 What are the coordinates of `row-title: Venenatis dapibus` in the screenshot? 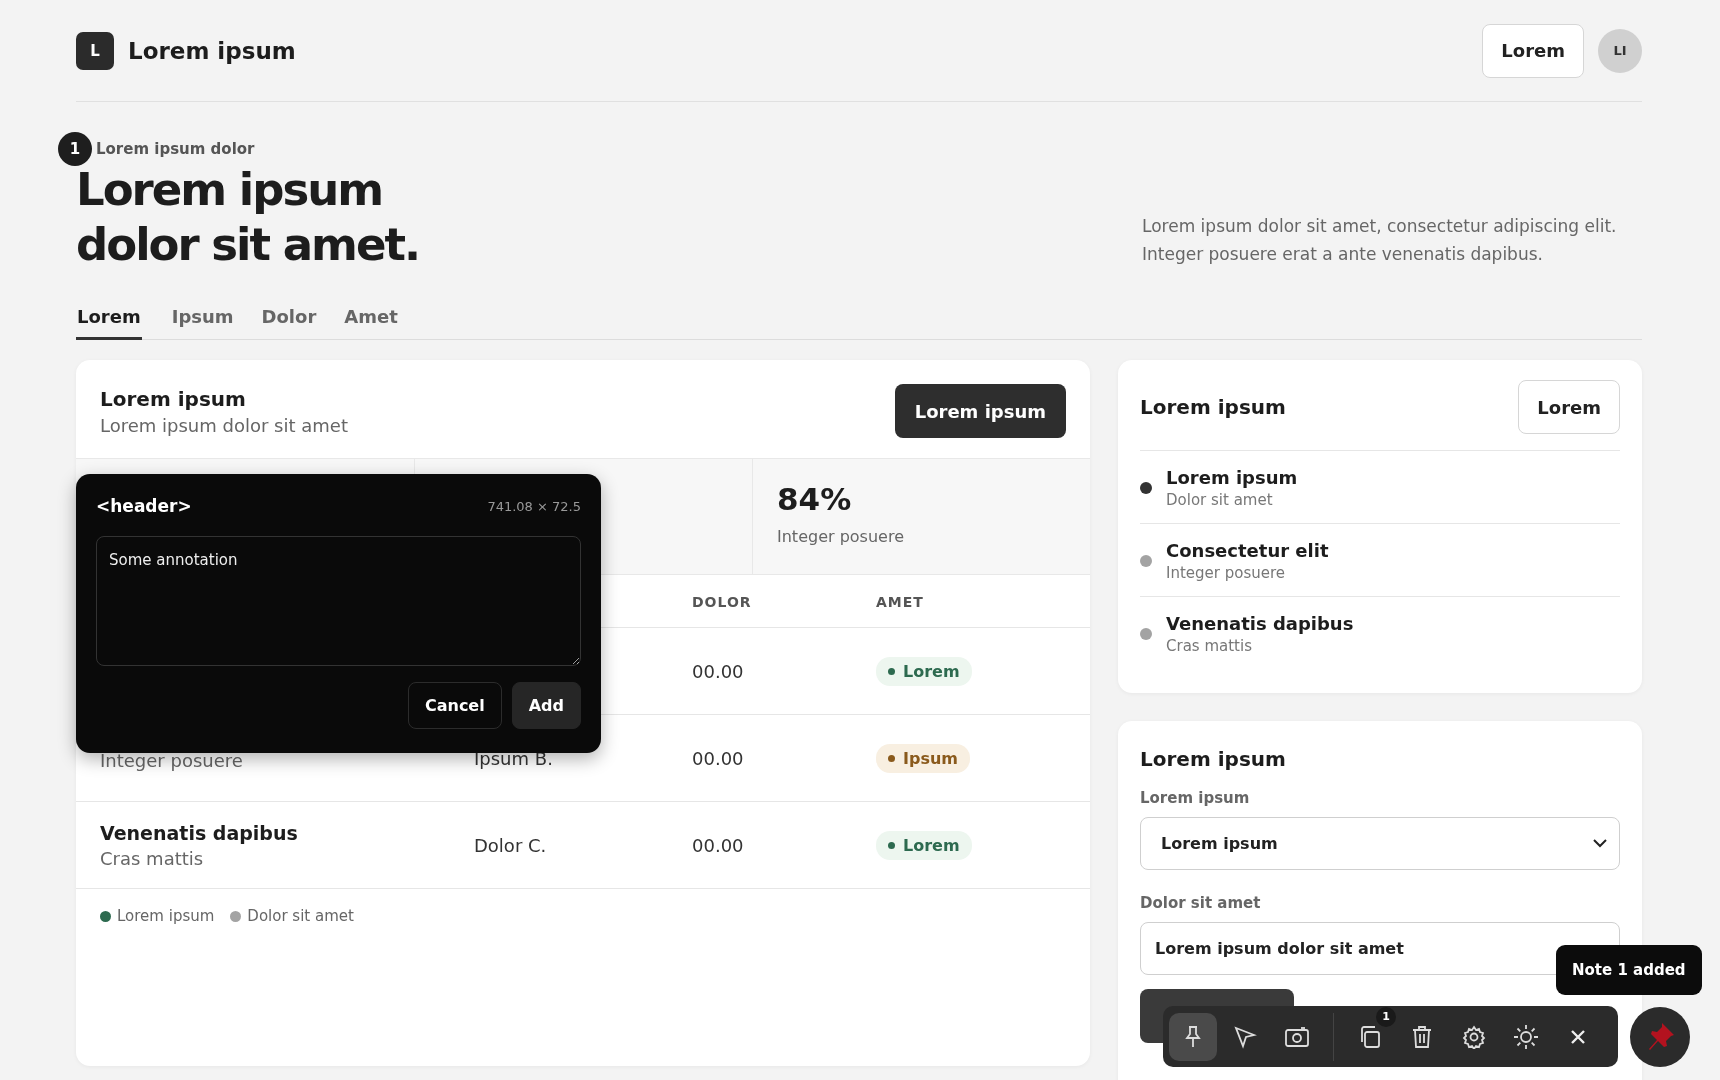 It's located at (199, 832).